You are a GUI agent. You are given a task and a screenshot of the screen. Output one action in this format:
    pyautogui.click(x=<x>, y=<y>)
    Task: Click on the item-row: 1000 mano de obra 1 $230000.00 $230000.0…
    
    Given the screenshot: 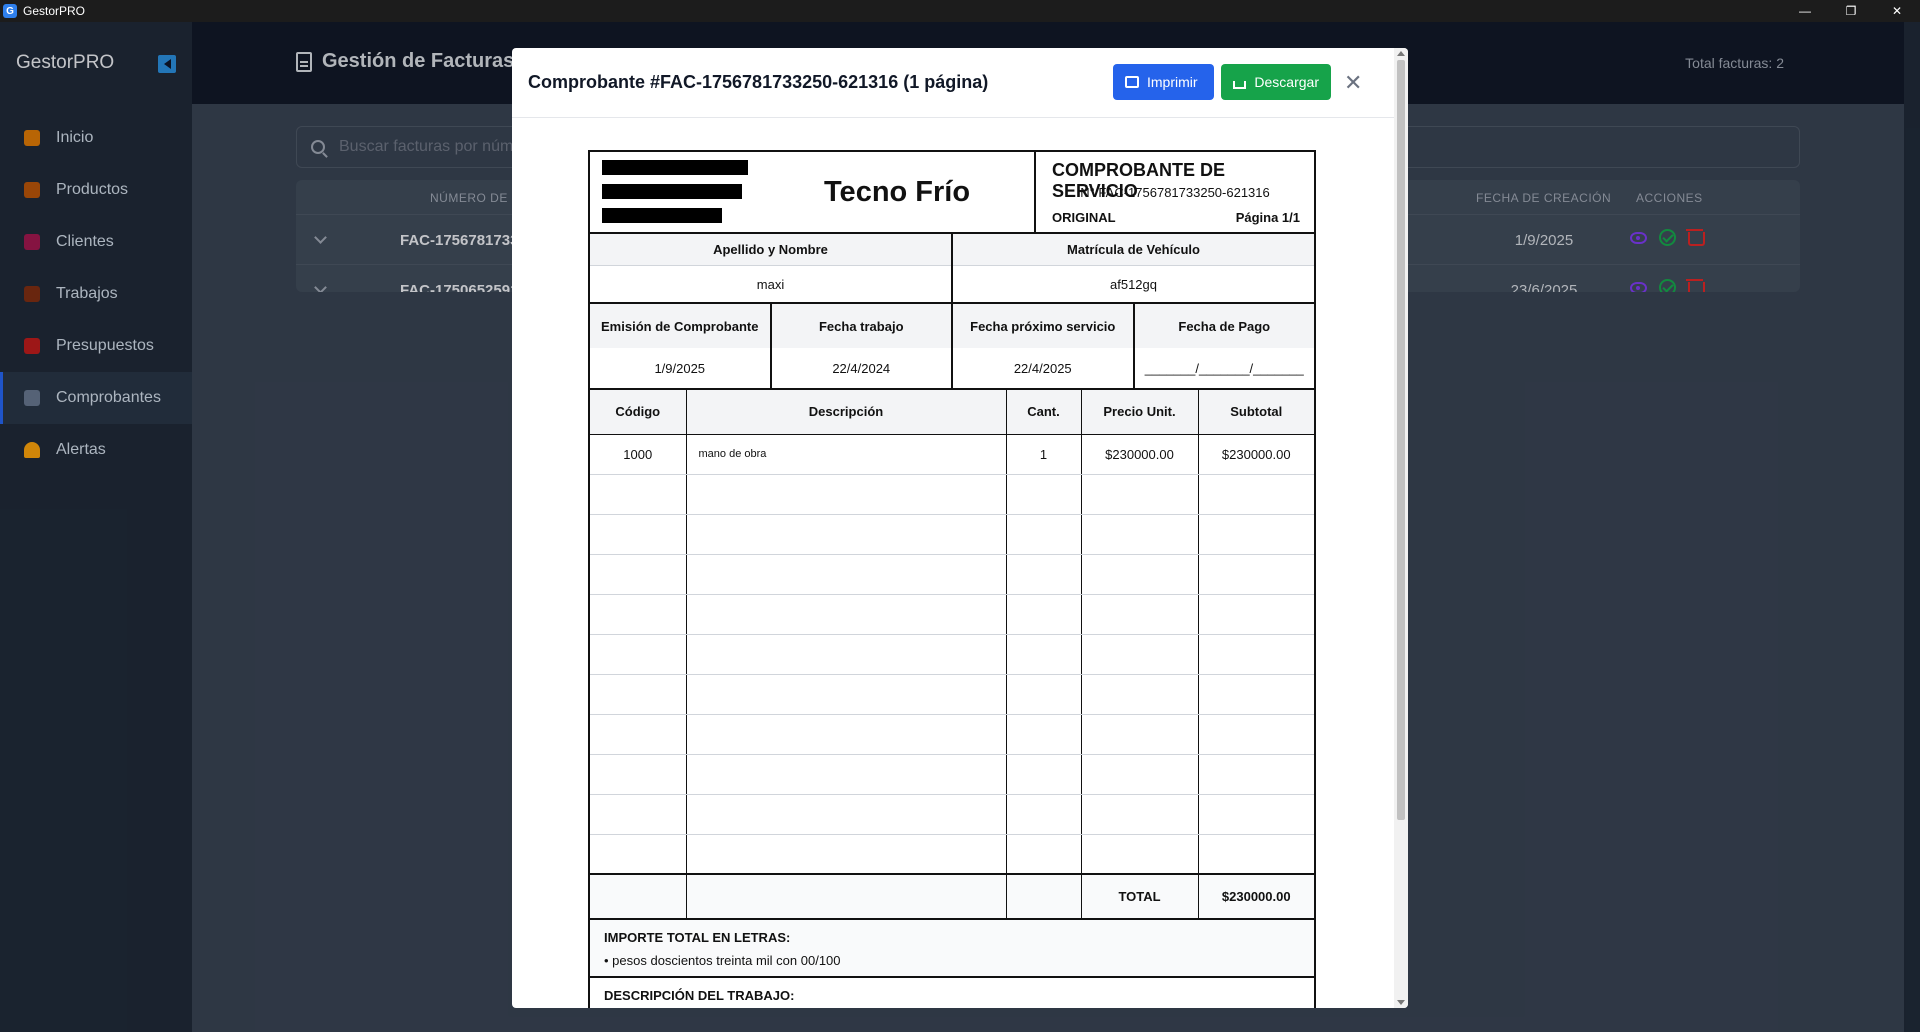 What is the action you would take?
    pyautogui.click(x=952, y=454)
    